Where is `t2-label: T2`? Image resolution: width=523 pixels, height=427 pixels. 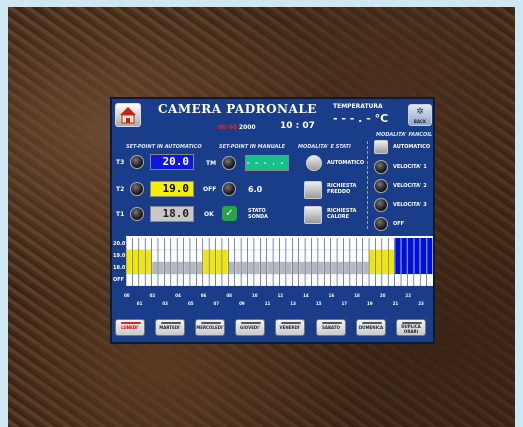 t2-label: T2 is located at coordinates (120, 189).